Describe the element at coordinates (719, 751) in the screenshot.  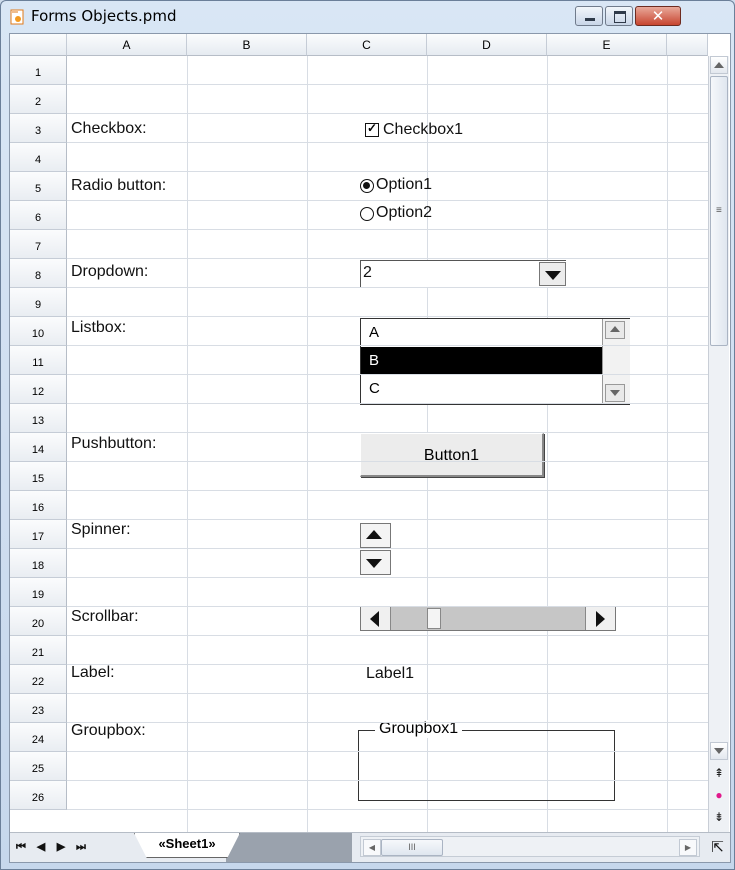
I see `scroll-down-button` at that location.